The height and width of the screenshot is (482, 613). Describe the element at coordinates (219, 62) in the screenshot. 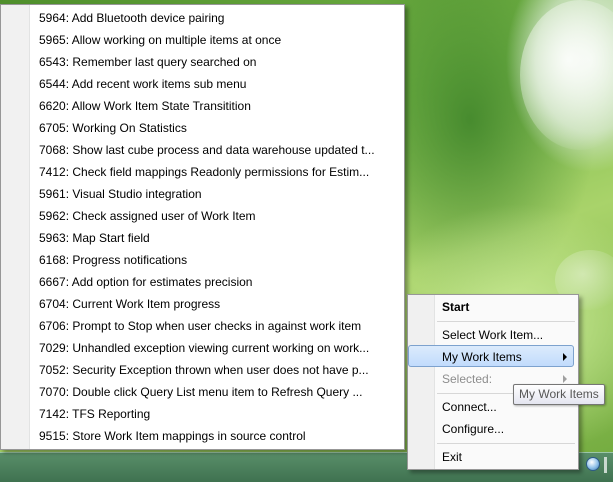

I see `work-item: 6543: Remember last query searched on` at that location.